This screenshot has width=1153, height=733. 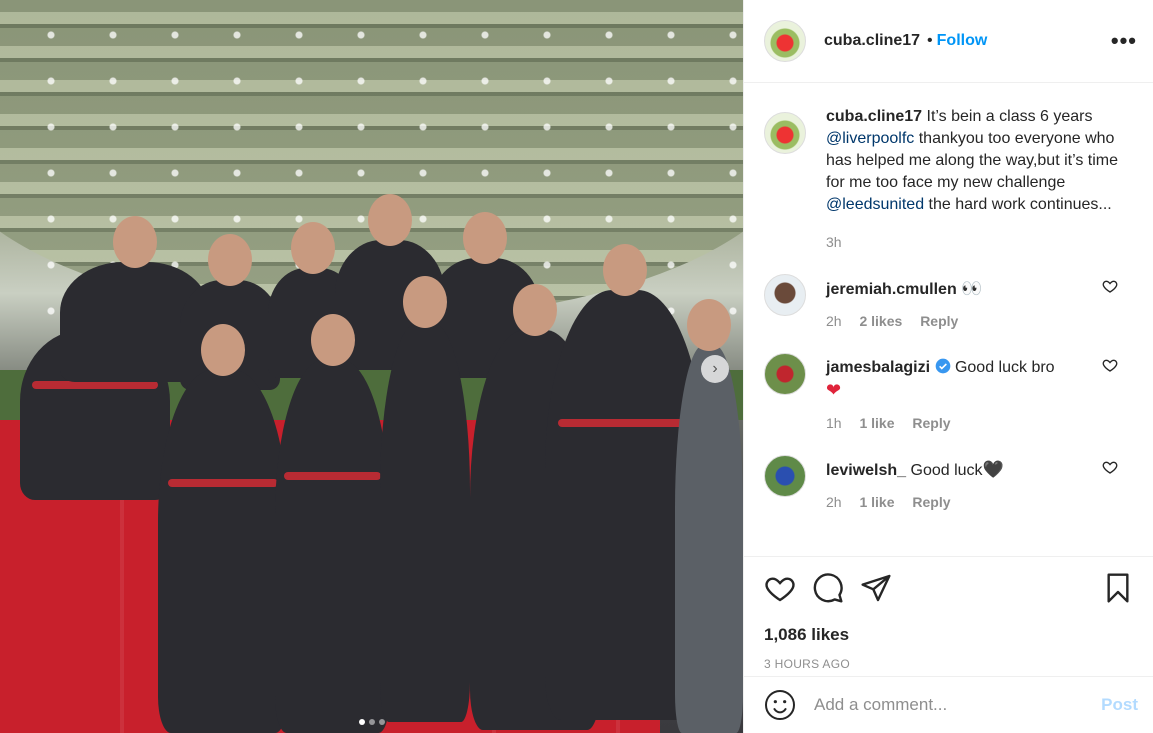 What do you see at coordinates (870, 138) in the screenshot?
I see `mention-link: @liverpoolfc` at bounding box center [870, 138].